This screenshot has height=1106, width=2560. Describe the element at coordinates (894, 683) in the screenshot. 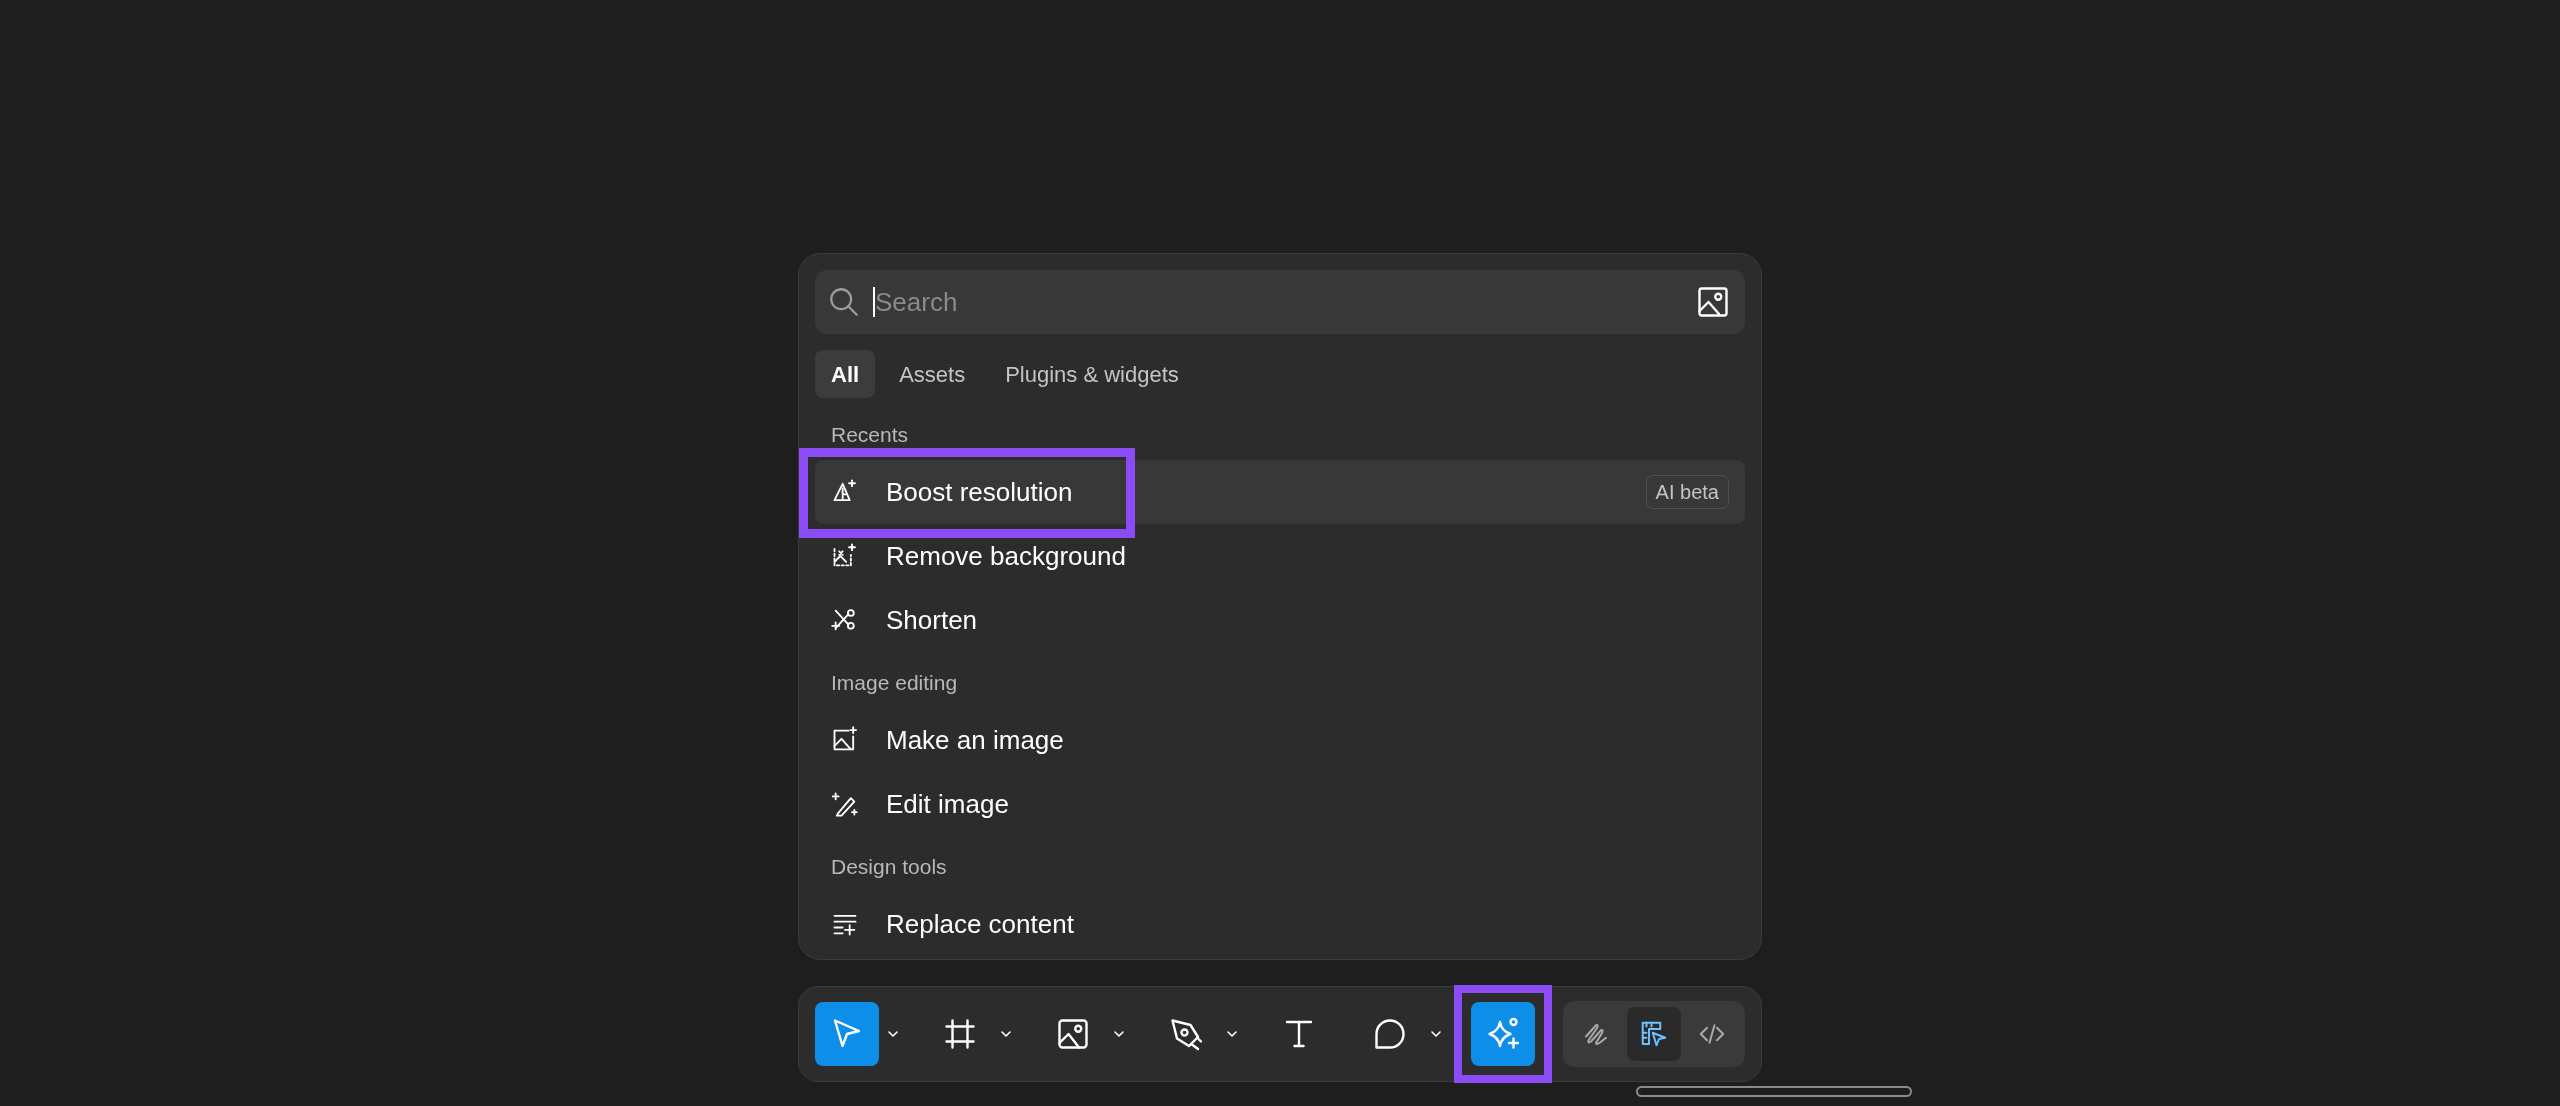

I see `section-heading: Image editing` at that location.